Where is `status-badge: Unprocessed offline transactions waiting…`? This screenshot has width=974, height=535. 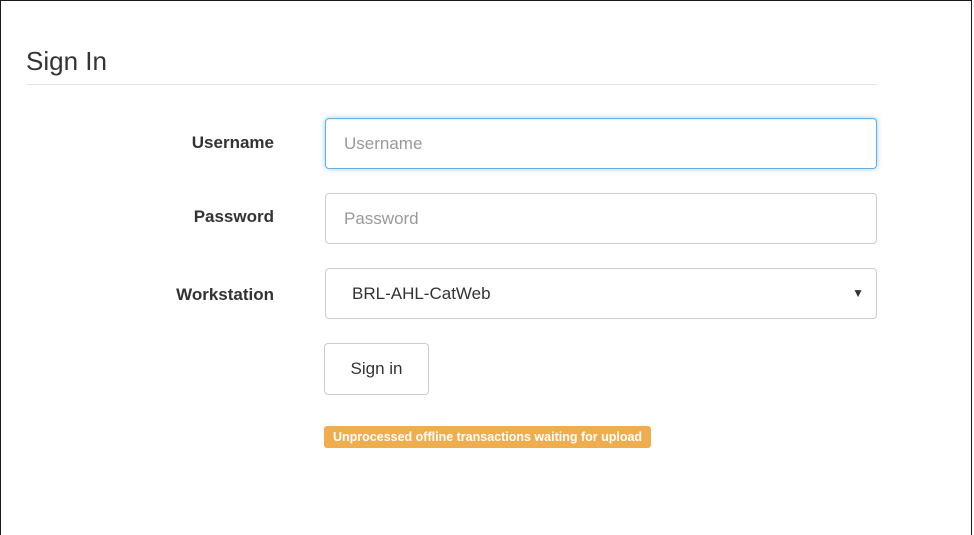
status-badge: Unprocessed offline transactions waiting… is located at coordinates (488, 437).